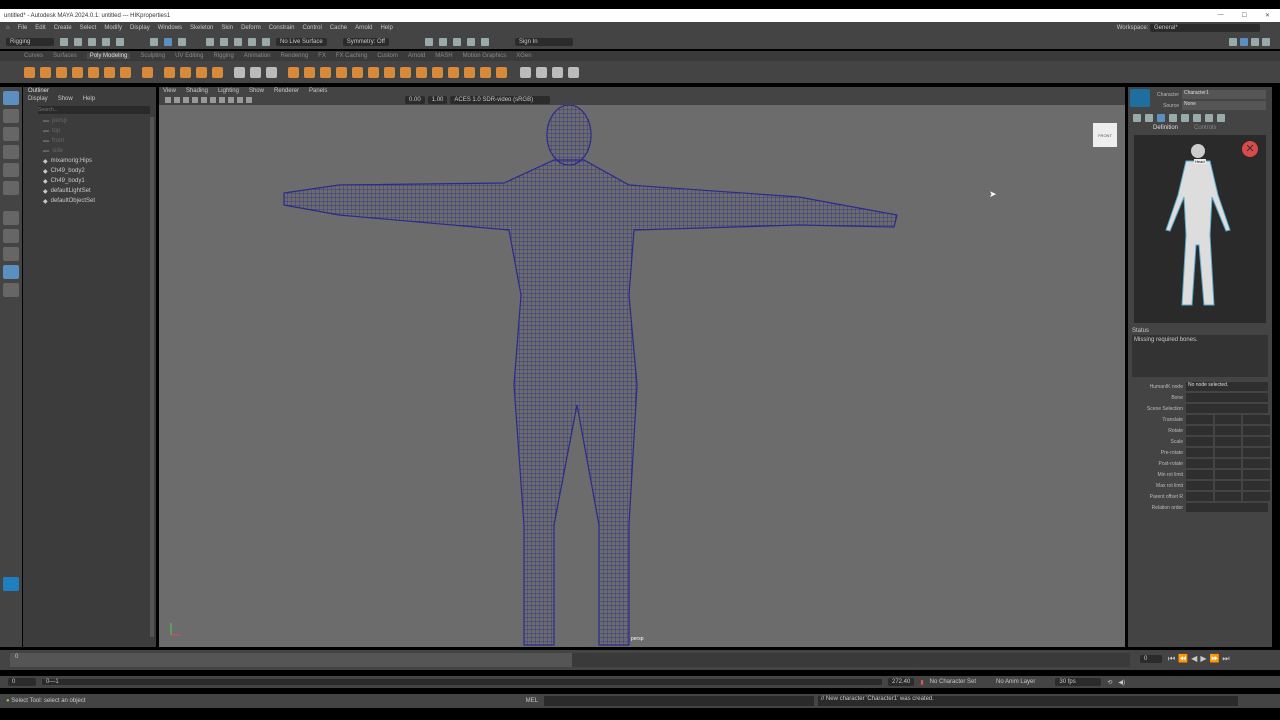  Describe the element at coordinates (89, 191) in the screenshot. I see `outliner-item: ◆ defaultLightSet` at that location.